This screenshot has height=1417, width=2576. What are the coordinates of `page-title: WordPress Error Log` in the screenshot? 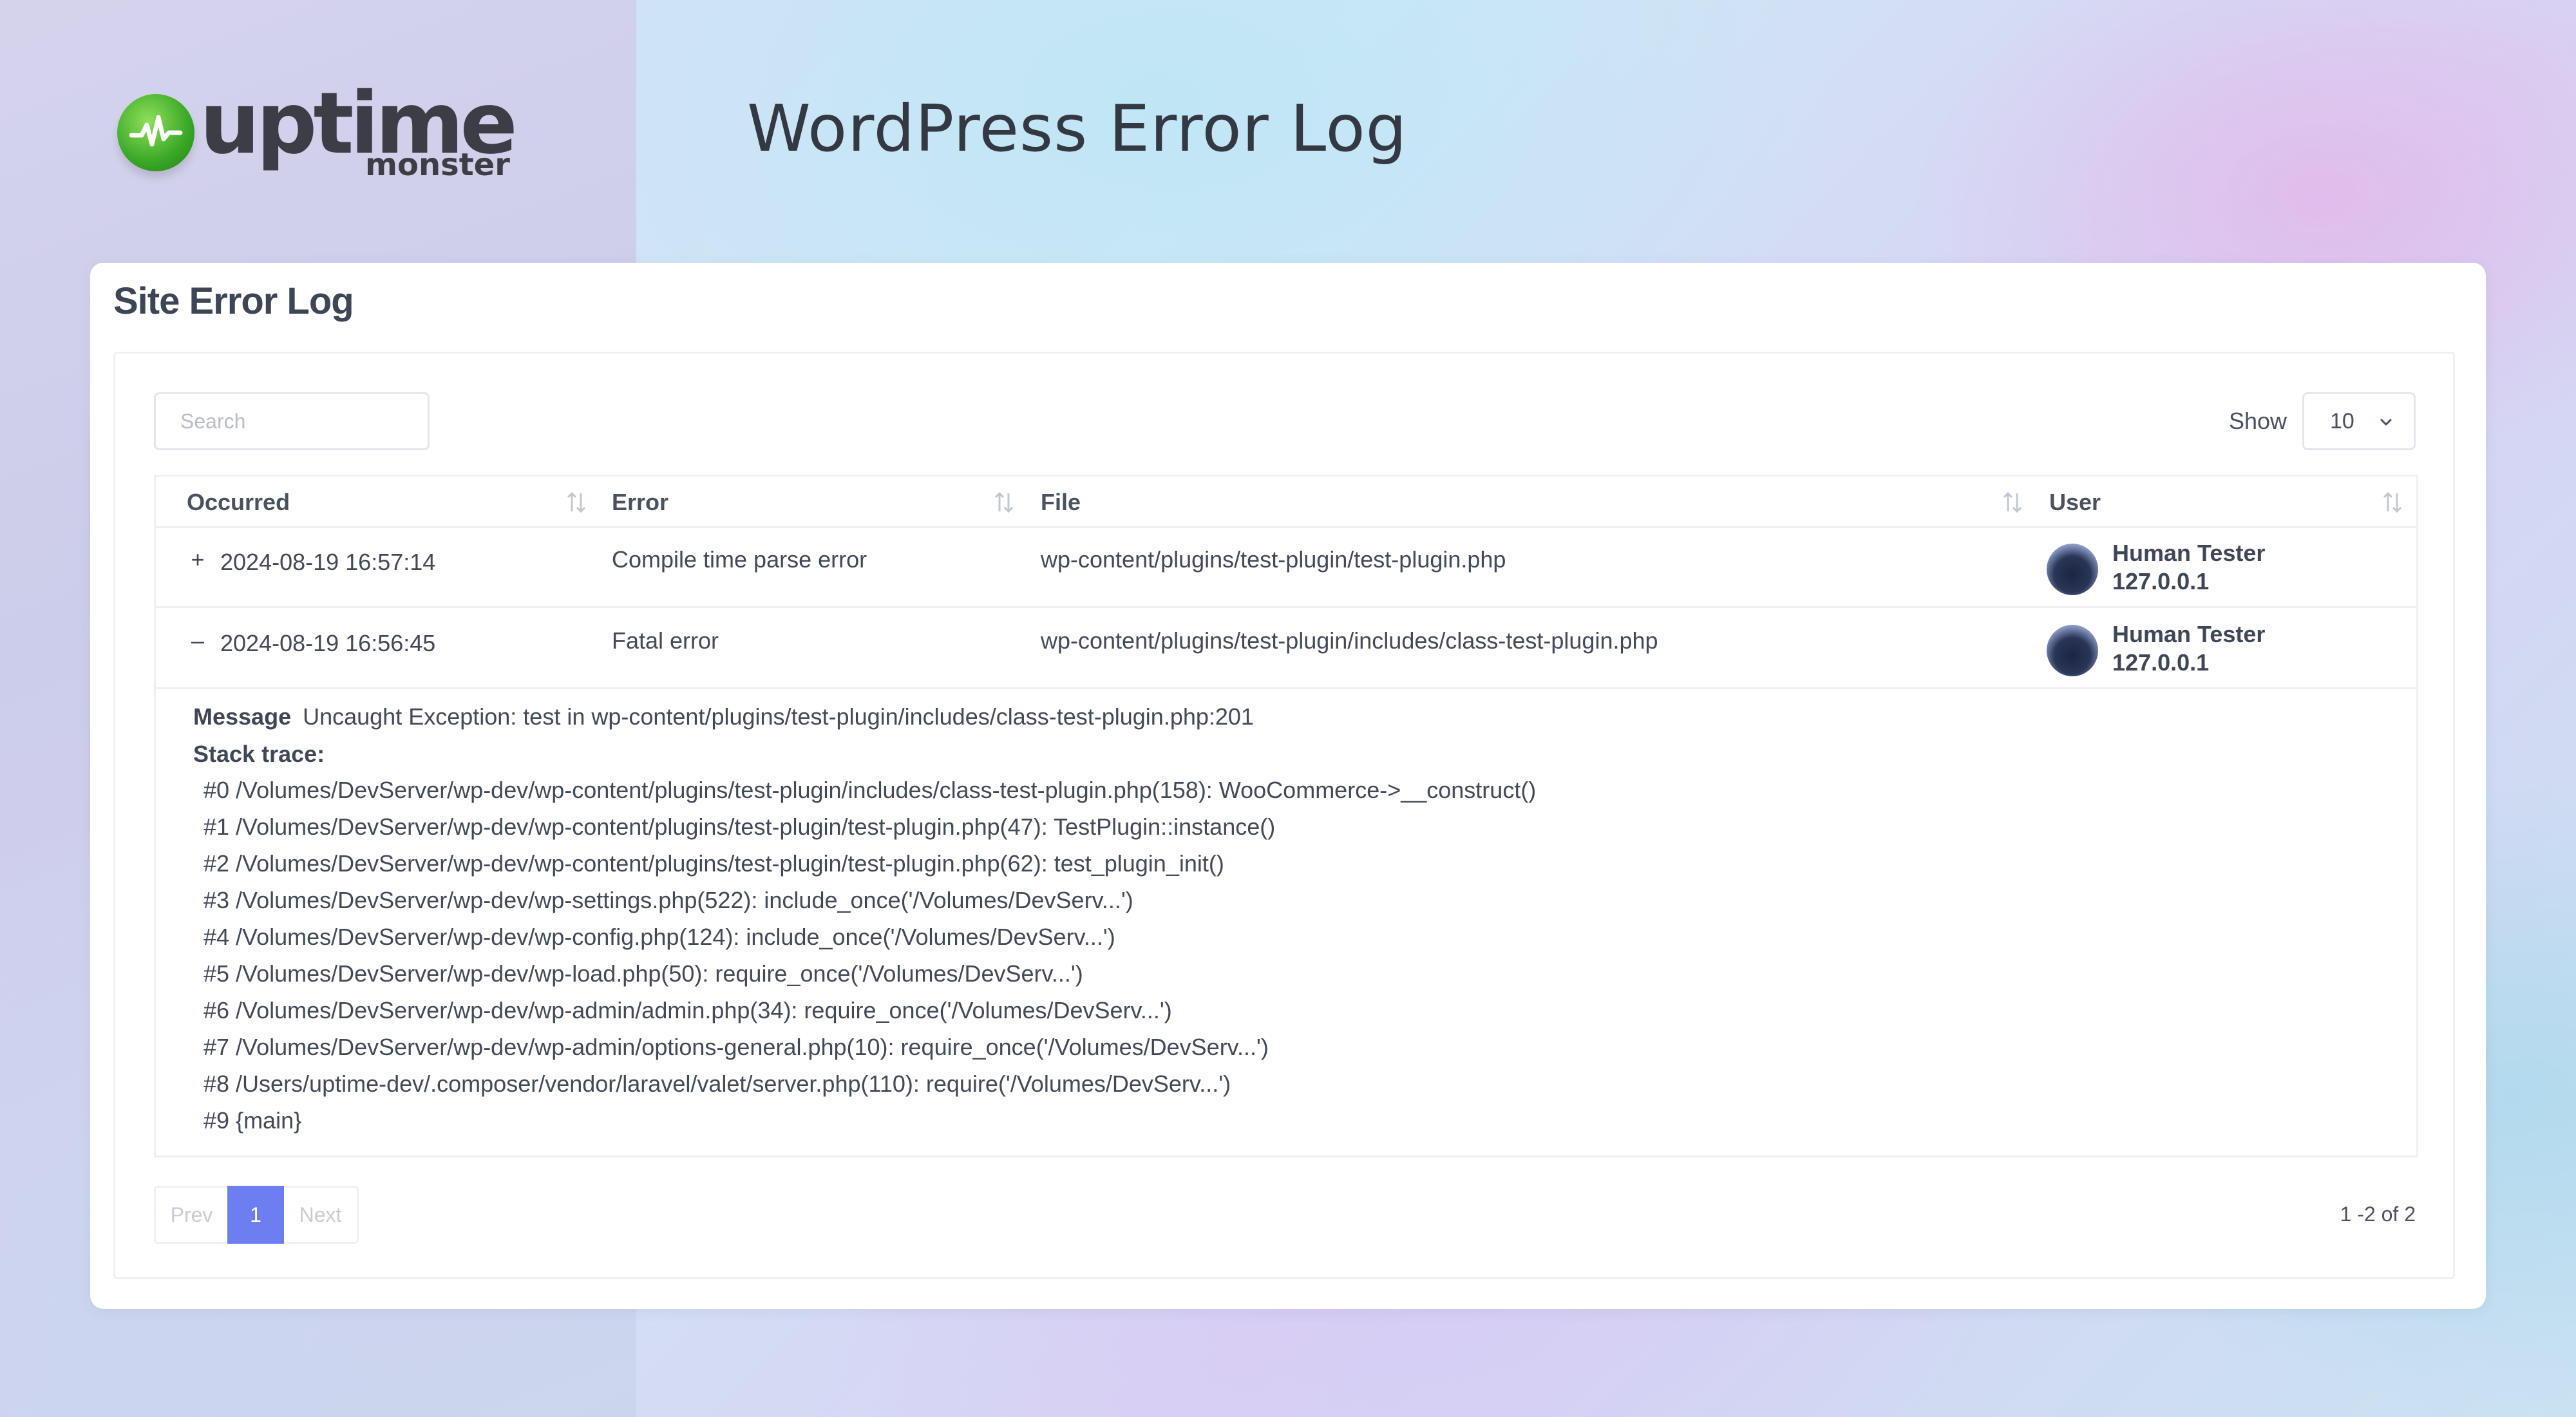 It's located at (1077, 128).